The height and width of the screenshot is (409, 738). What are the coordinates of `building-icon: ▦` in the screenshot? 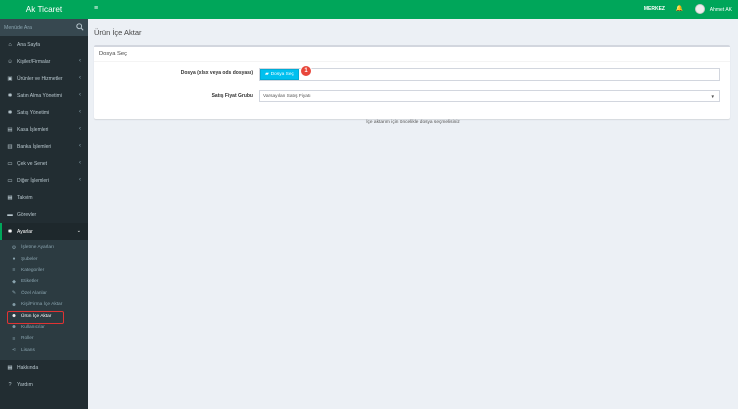 It's located at (10, 368).